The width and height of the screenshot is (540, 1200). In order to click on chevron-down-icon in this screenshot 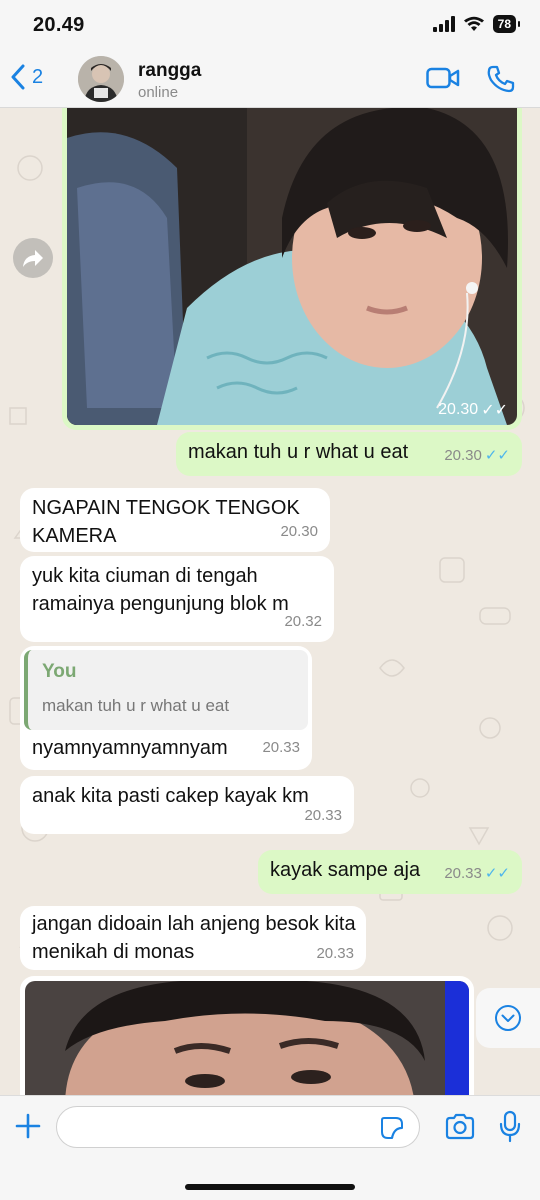, I will do `click(508, 1018)`.